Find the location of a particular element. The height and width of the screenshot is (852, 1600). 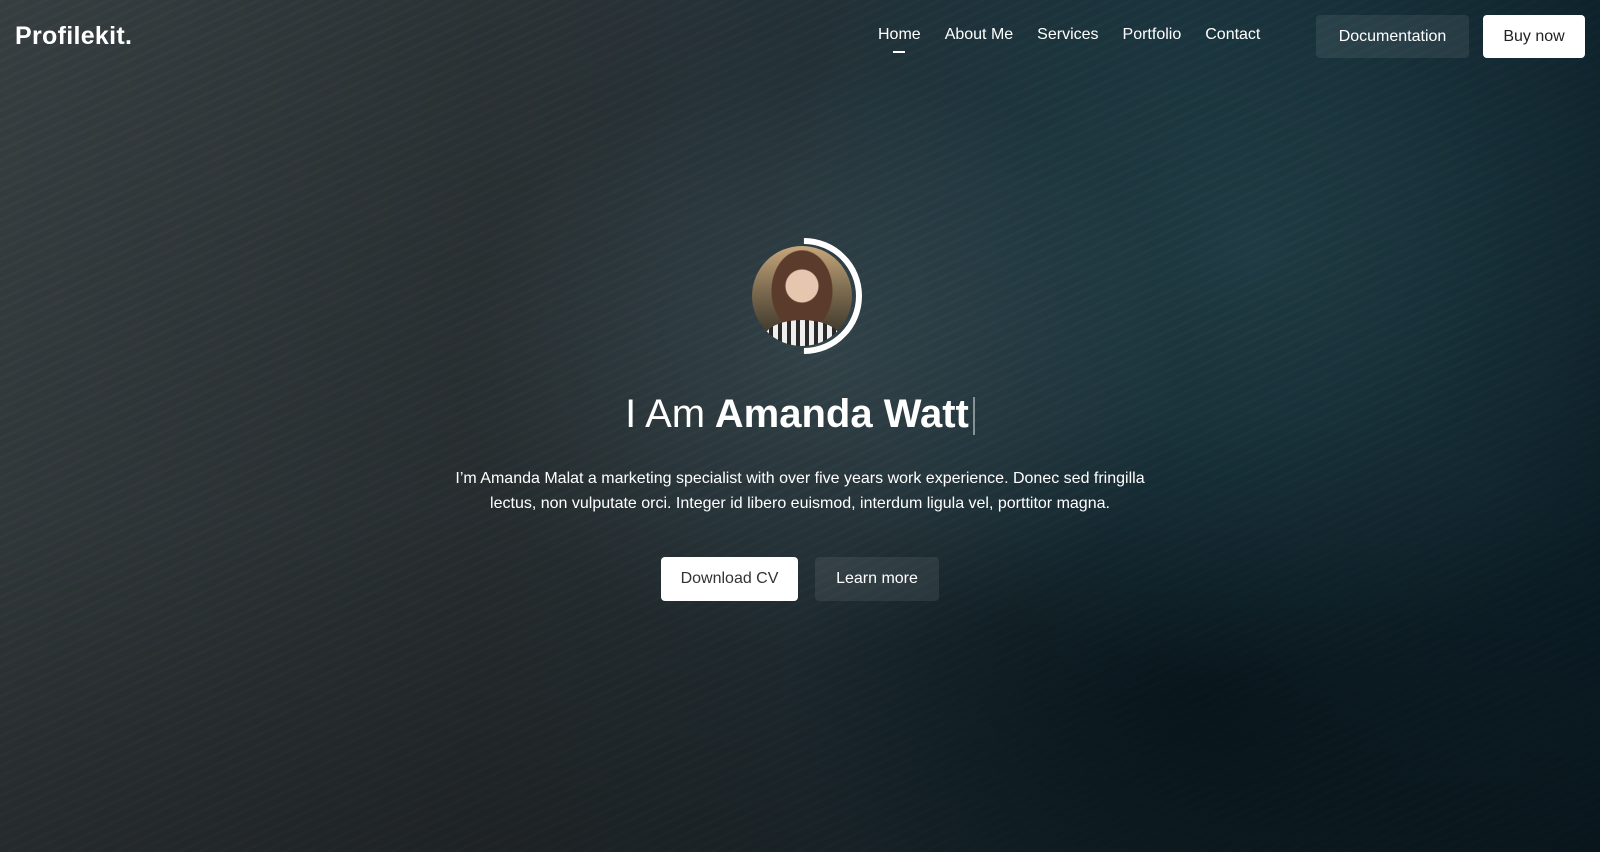

nav-home: Home is located at coordinates (899, 35).